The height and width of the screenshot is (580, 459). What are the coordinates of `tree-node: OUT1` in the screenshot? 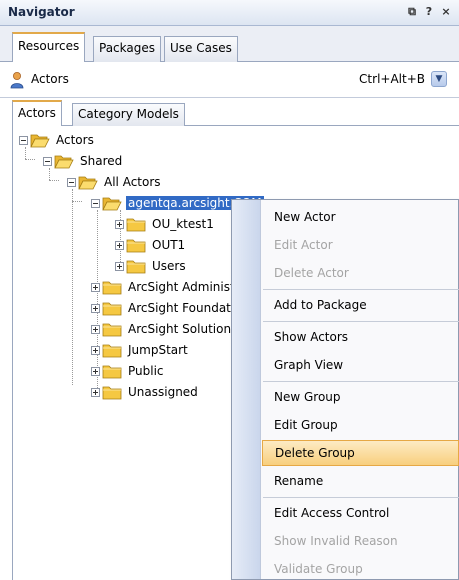 It's located at (151, 245).